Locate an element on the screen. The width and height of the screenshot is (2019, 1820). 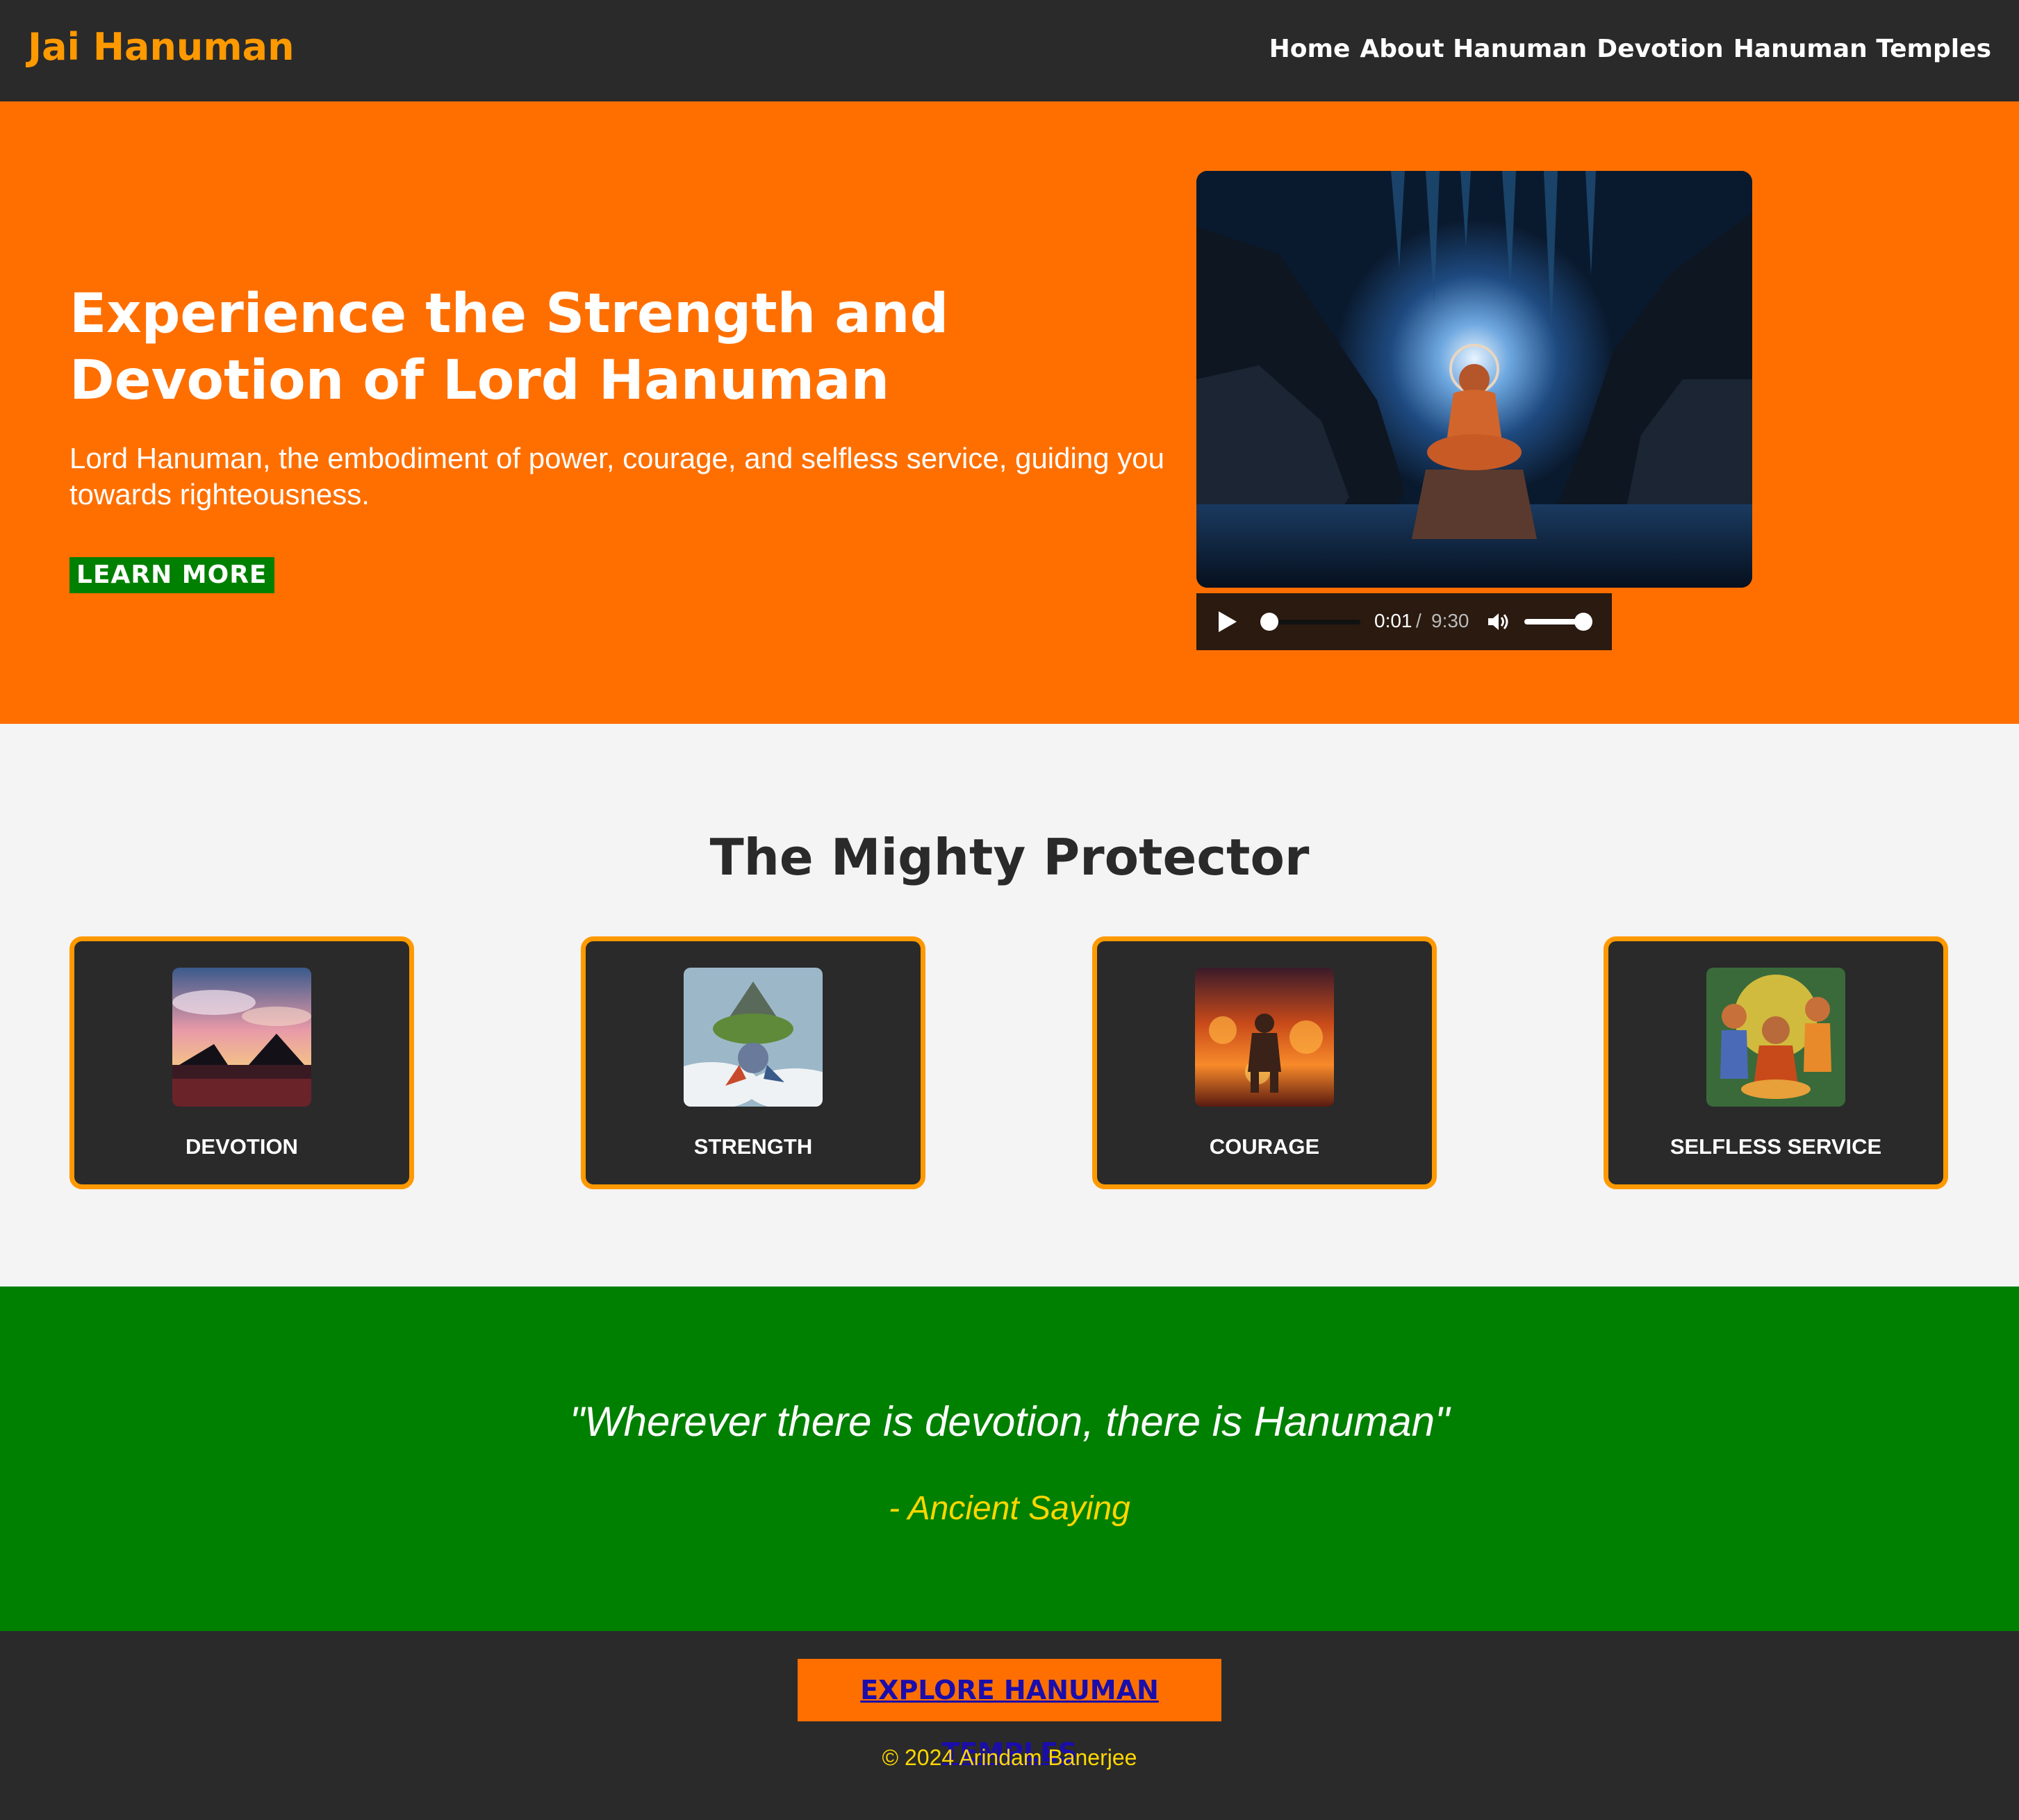
nav-link-home: Home is located at coordinates (1310, 49).